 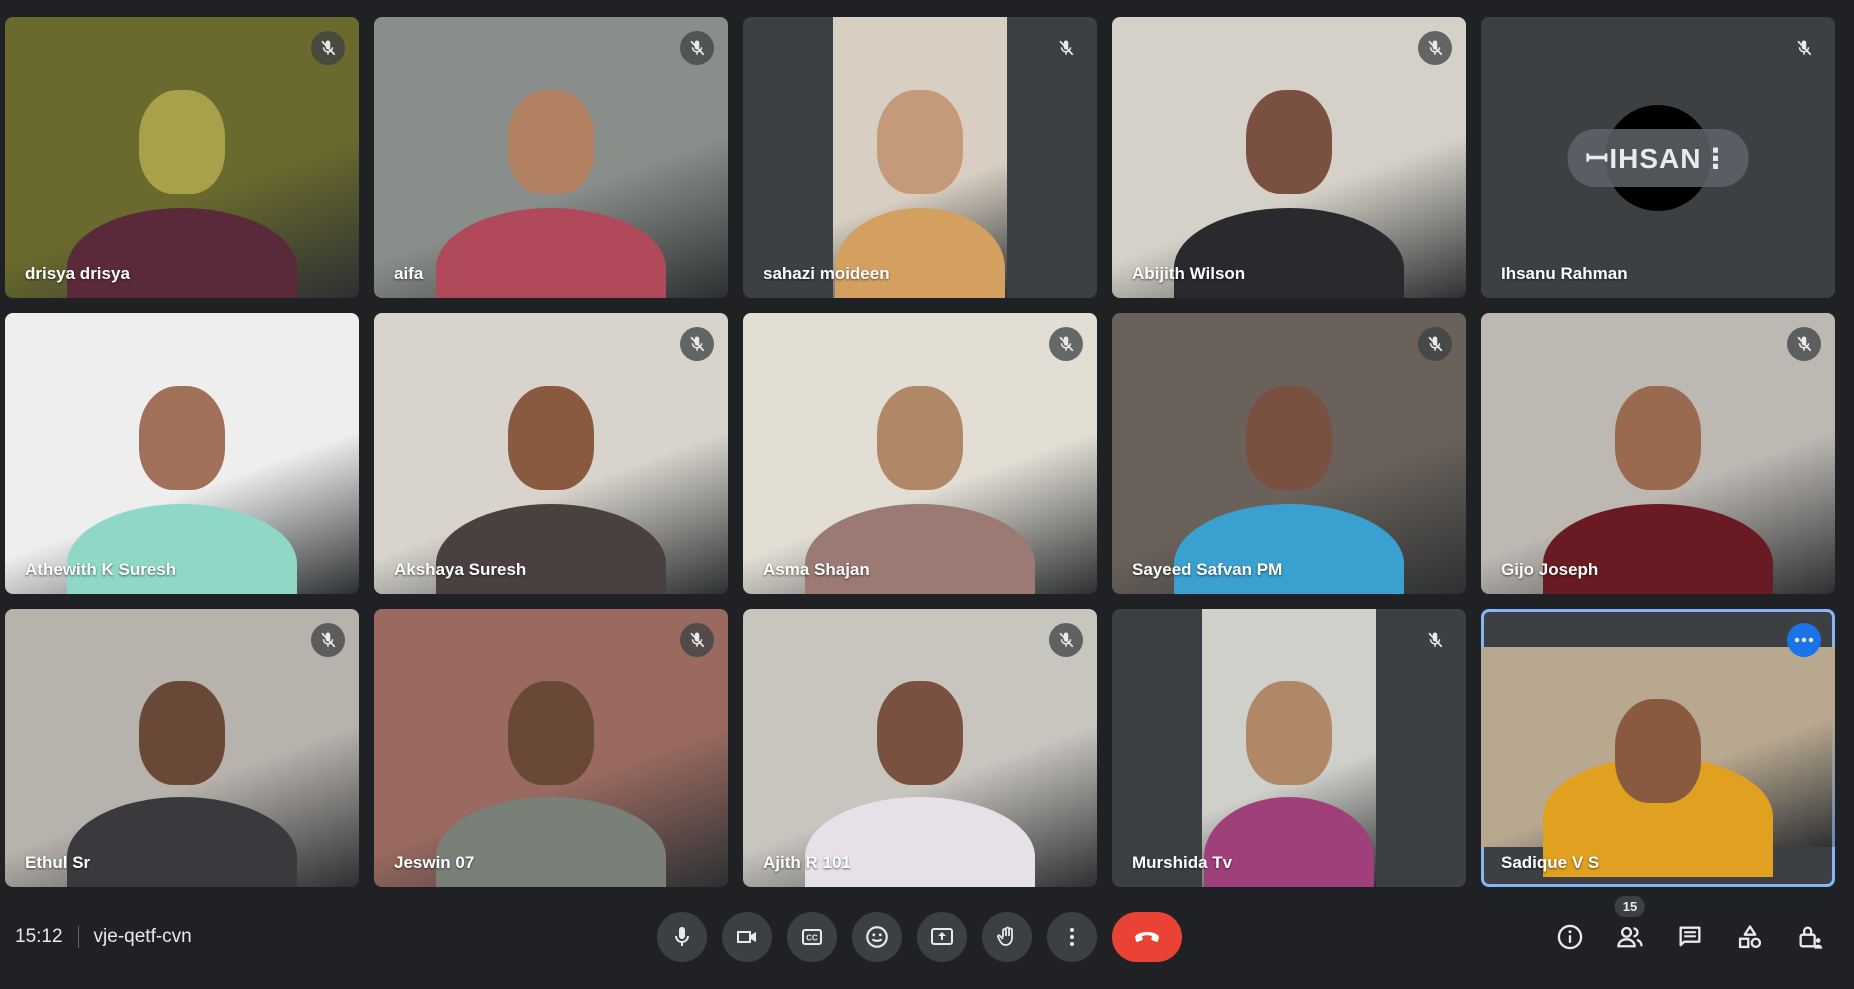 What do you see at coordinates (807, 862) in the screenshot?
I see `participant-name: Ajith R 101` at bounding box center [807, 862].